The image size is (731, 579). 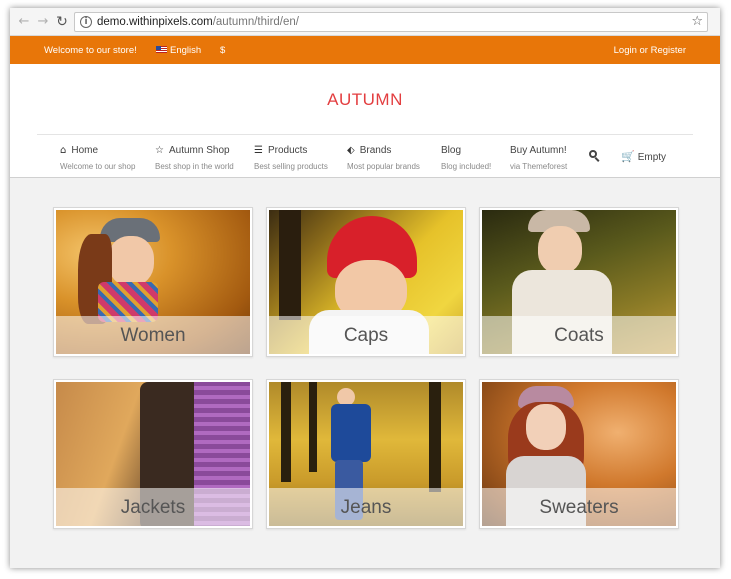 I want to click on back-arrow-icon: ←, so click(x=24, y=22).